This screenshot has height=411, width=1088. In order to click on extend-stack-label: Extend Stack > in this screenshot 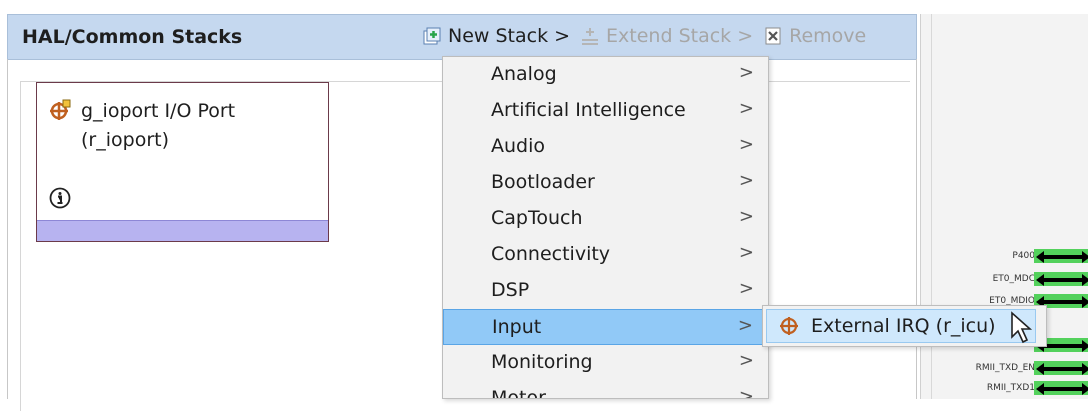, I will do `click(680, 36)`.